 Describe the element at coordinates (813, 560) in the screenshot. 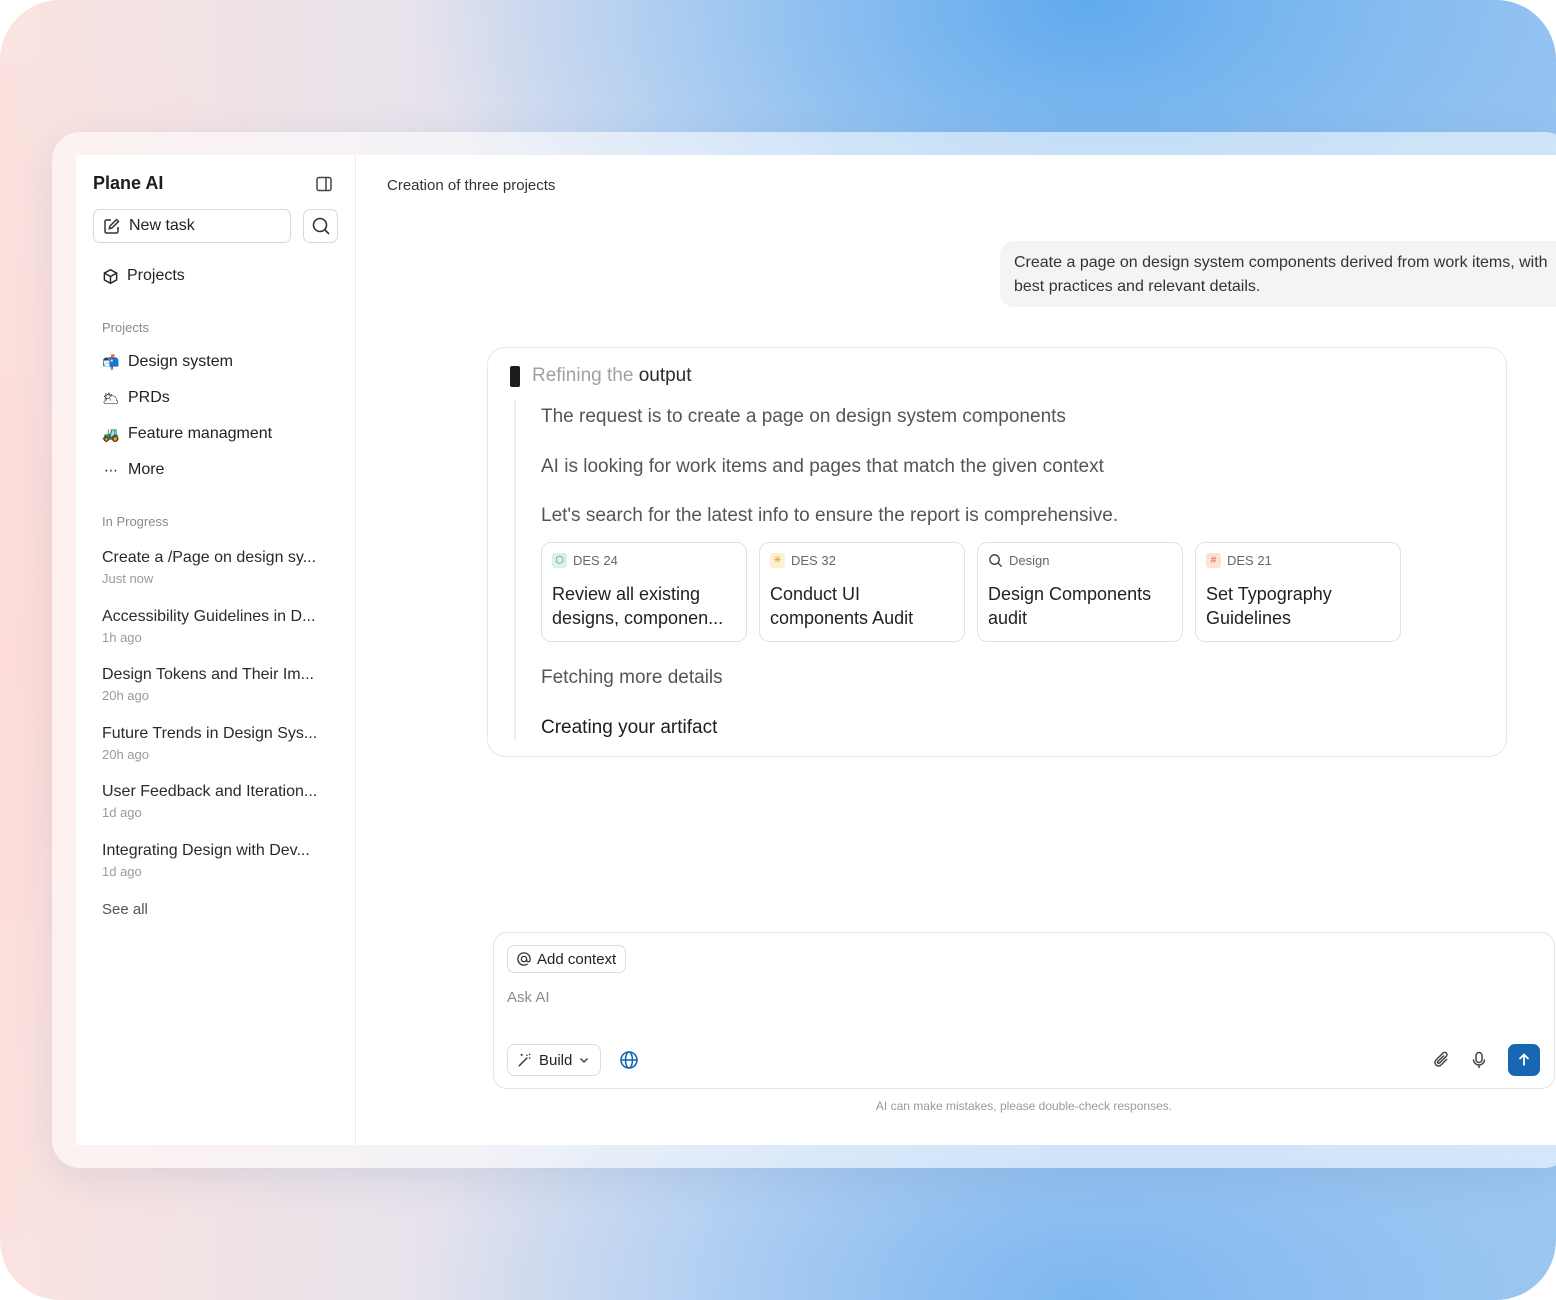

I see `work-item-id: DES 32` at that location.